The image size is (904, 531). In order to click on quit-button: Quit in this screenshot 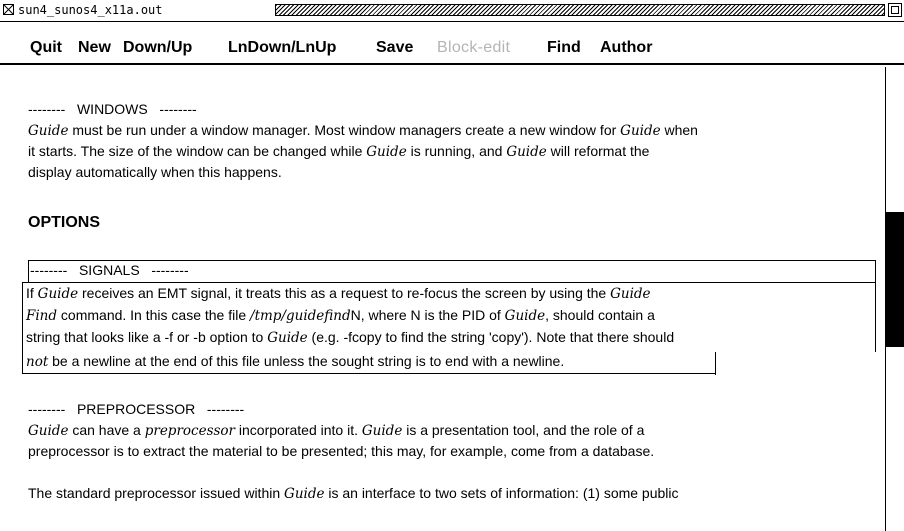, I will do `click(46, 48)`.